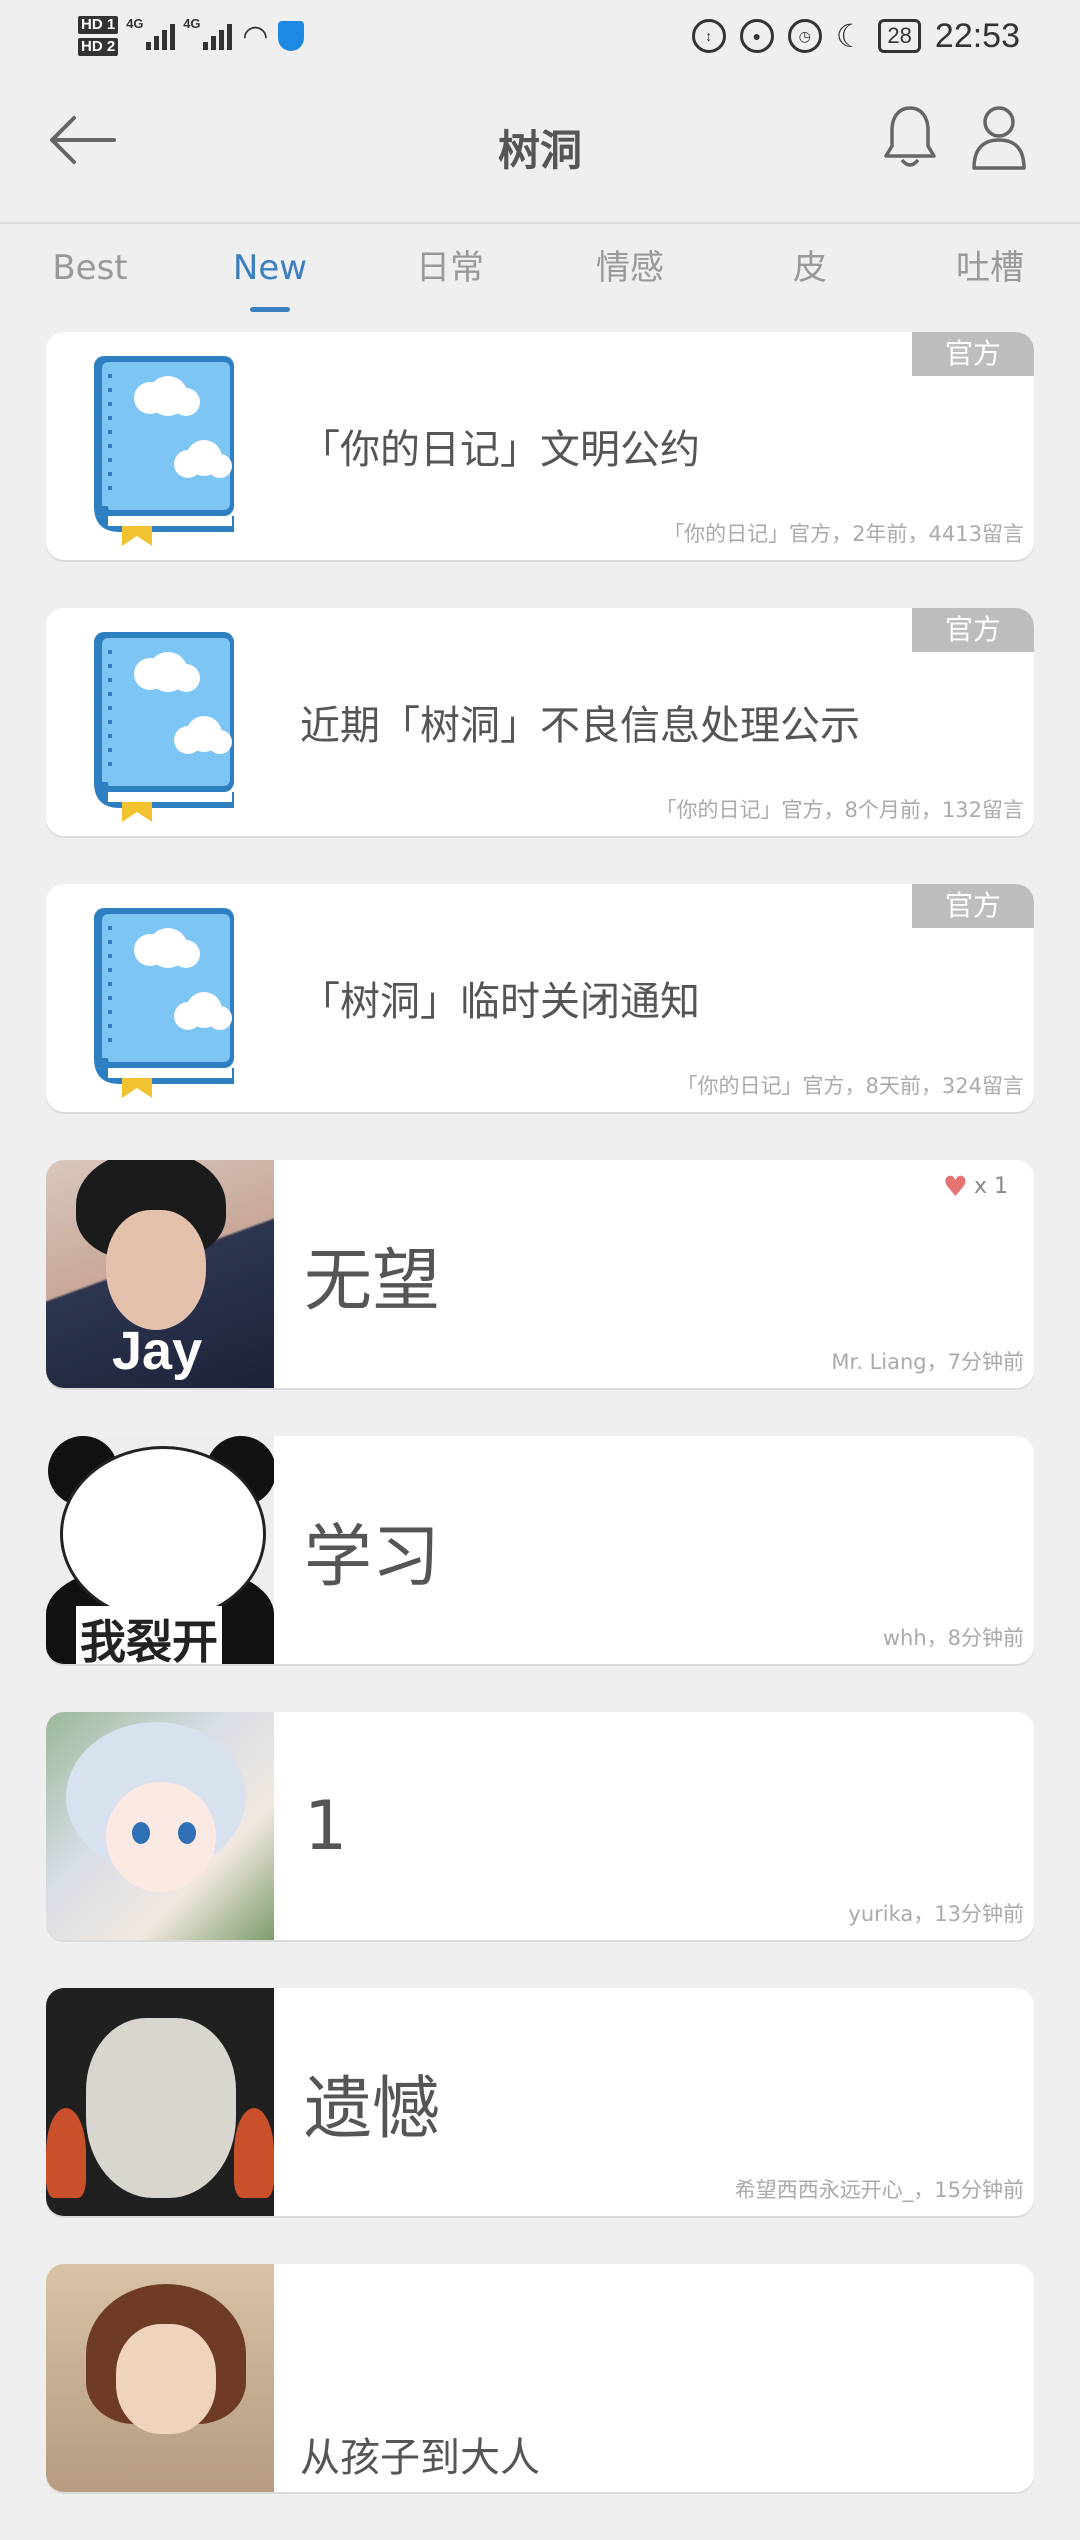 Image resolution: width=1080 pixels, height=2540 pixels. What do you see at coordinates (540, 722) in the screenshot?
I see `post-card: 近期「树洞」不良信息处理公示 官方 「你的日记」官方，8个月前，132留言` at bounding box center [540, 722].